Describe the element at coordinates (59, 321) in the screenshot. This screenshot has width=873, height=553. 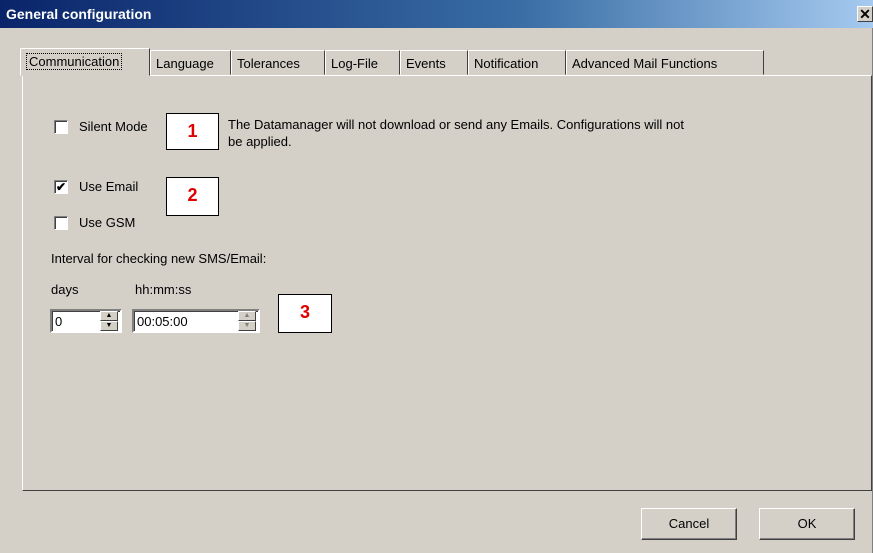
I see `days-value: 0` at that location.